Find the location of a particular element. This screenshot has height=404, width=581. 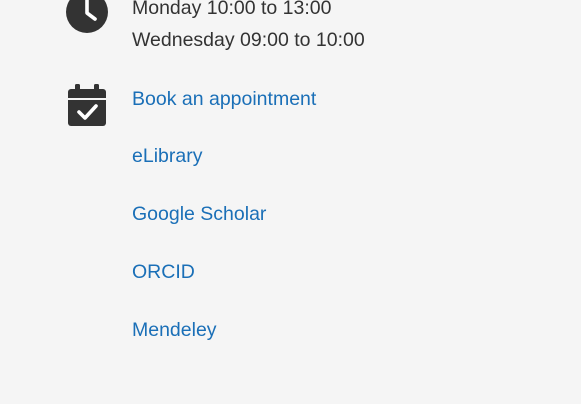

book-appointment-link: Book an appointment is located at coordinates (224, 99).